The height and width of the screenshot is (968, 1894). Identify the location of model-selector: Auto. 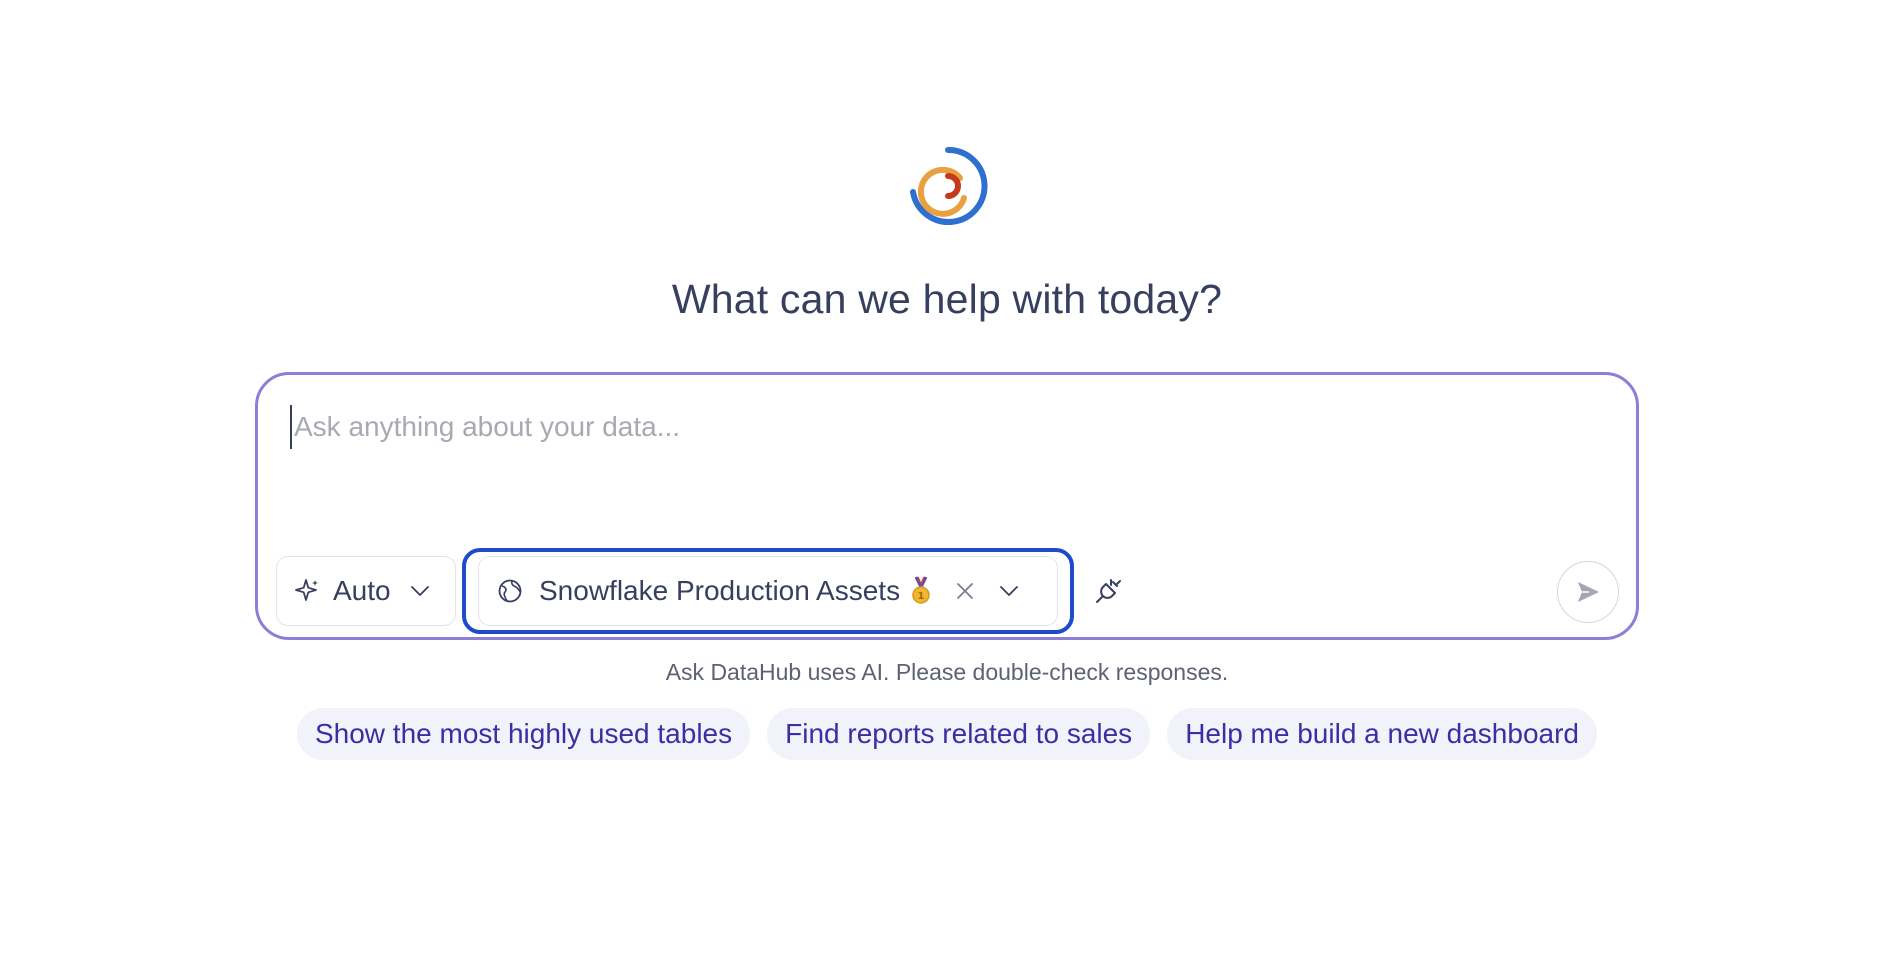
(366, 591).